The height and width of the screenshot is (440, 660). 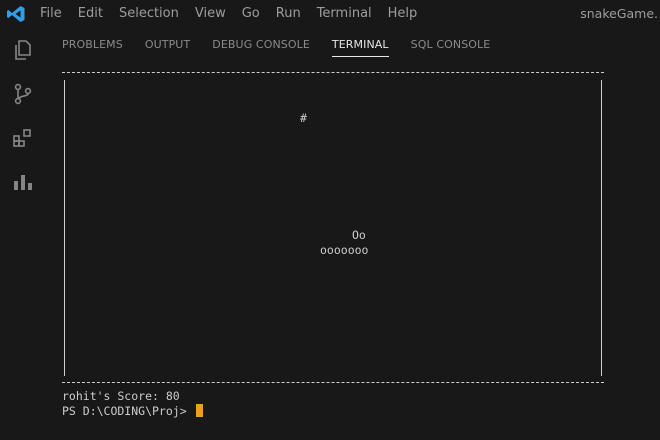 What do you see at coordinates (23, 138) in the screenshot?
I see `extensions-icon` at bounding box center [23, 138].